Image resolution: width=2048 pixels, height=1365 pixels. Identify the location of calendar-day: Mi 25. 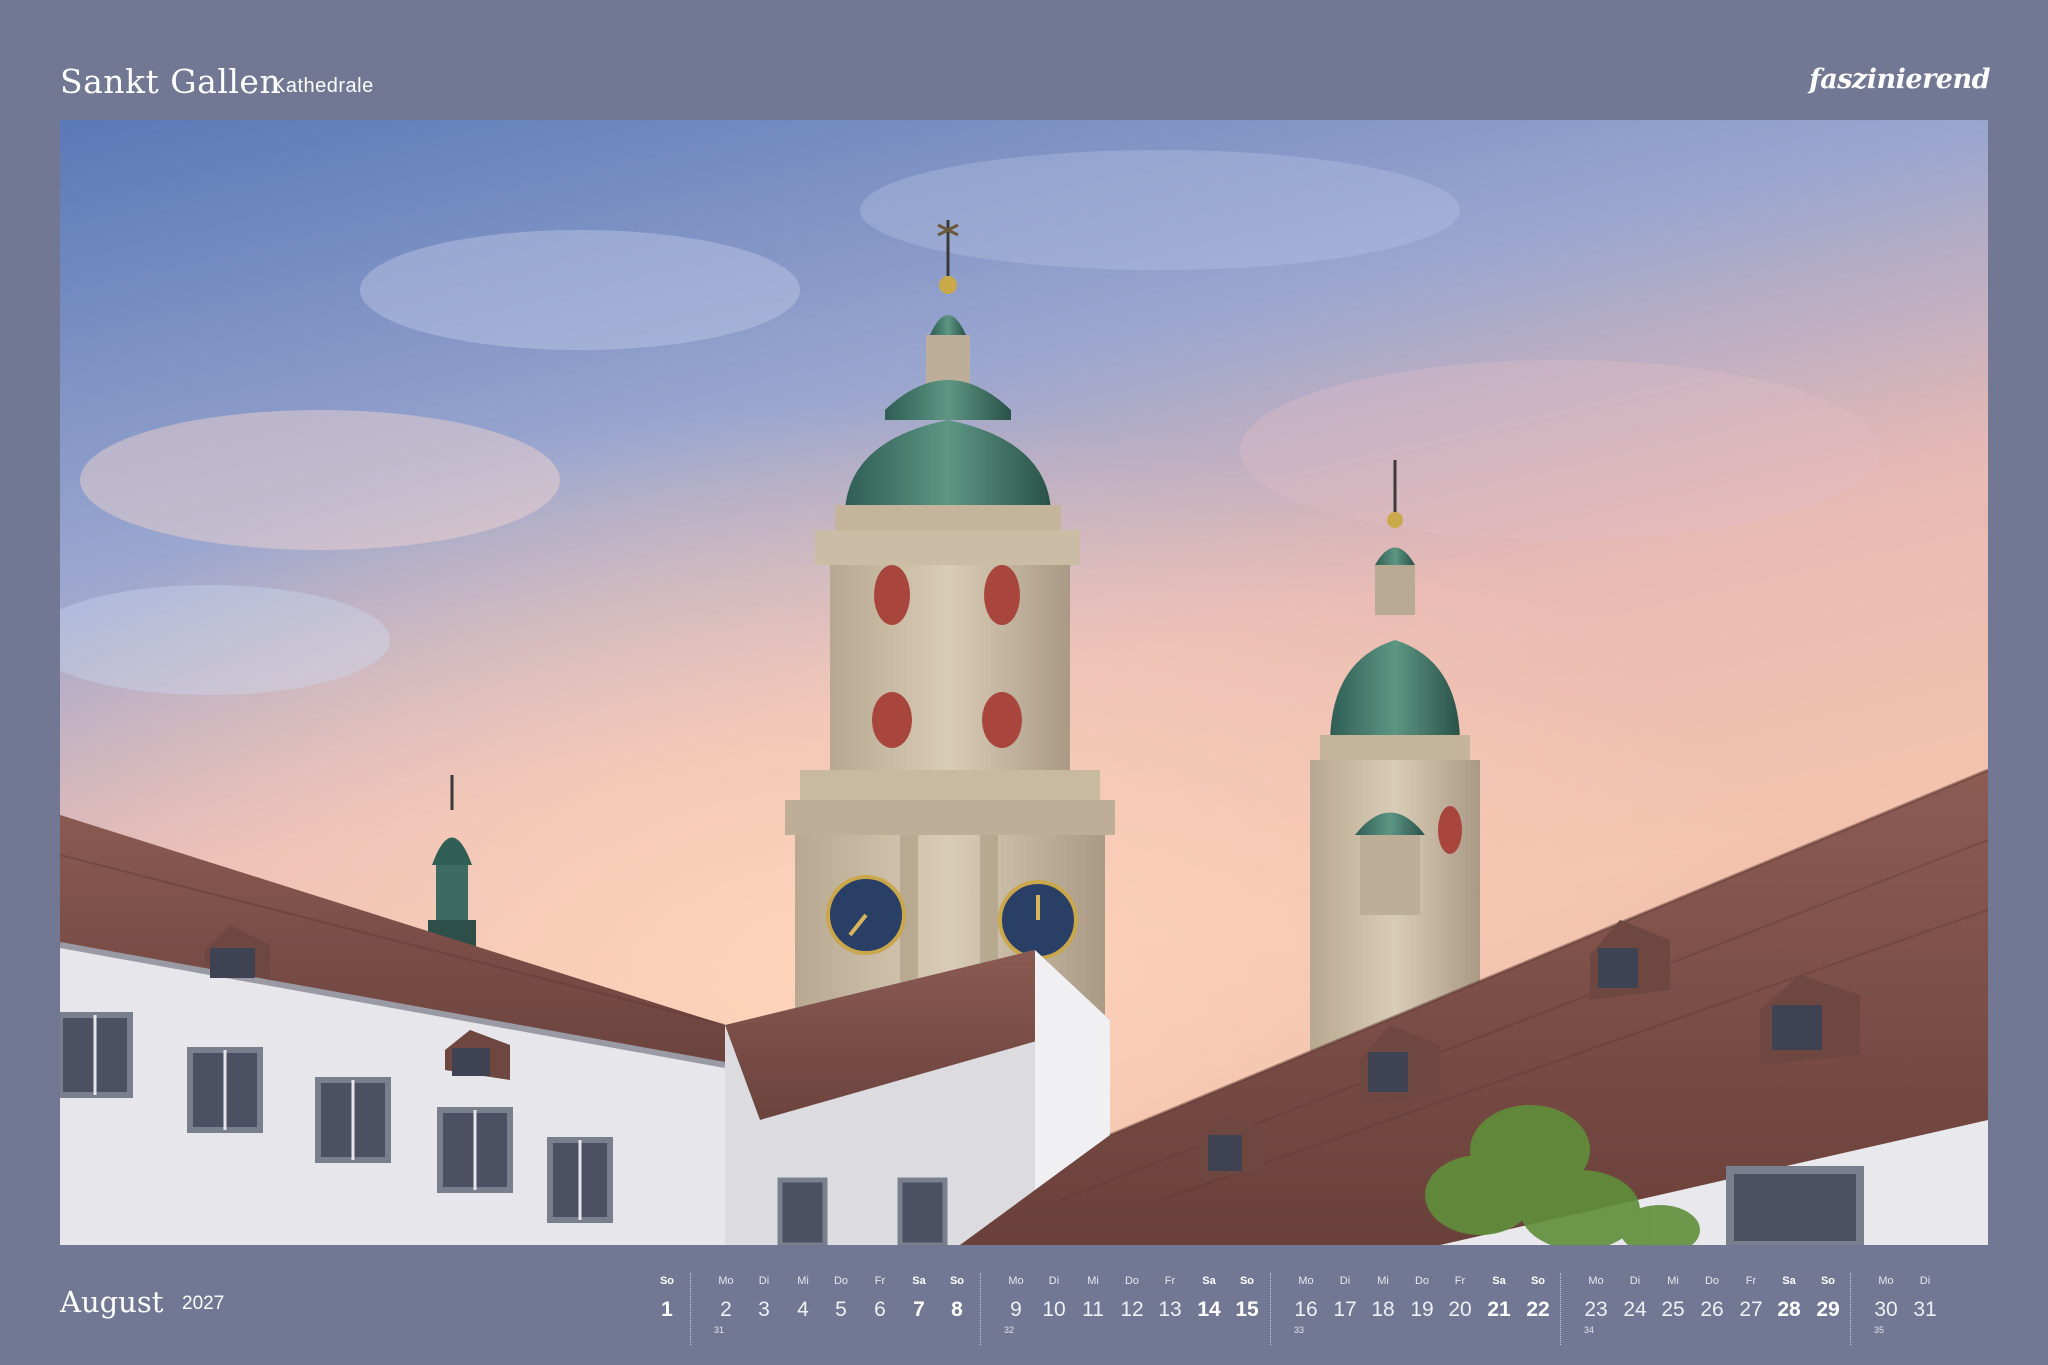
(1673, 1289).